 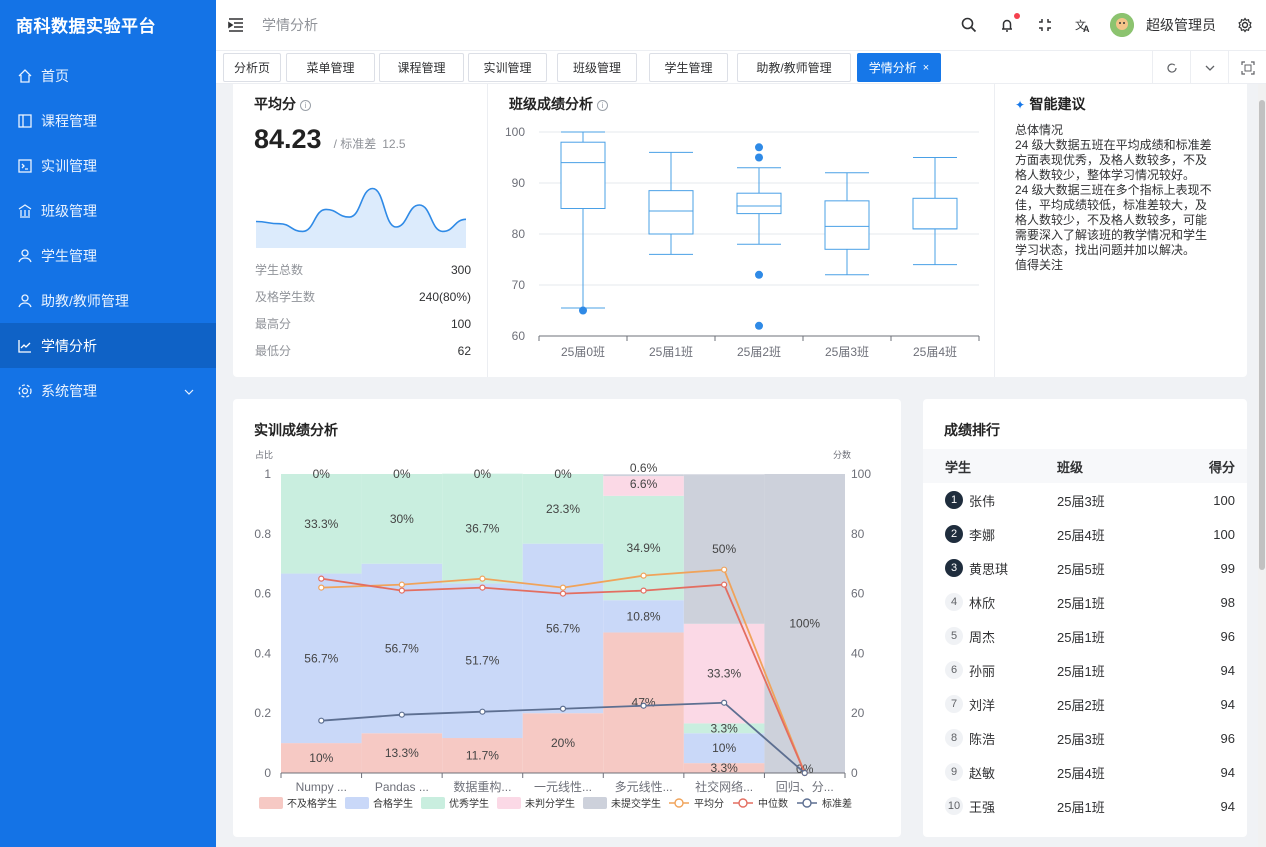 What do you see at coordinates (636, 803) in the screenshot?
I see `legend-label: 未提交学生` at bounding box center [636, 803].